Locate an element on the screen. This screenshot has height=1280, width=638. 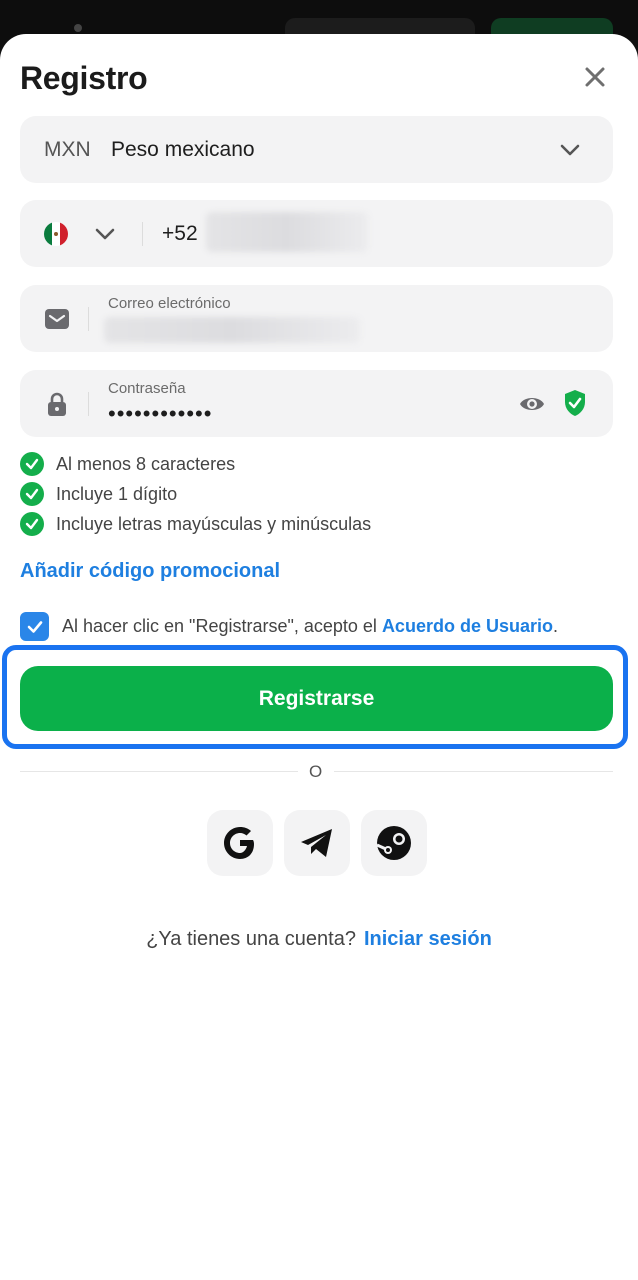
agreement-checkbox is located at coordinates (34, 626).